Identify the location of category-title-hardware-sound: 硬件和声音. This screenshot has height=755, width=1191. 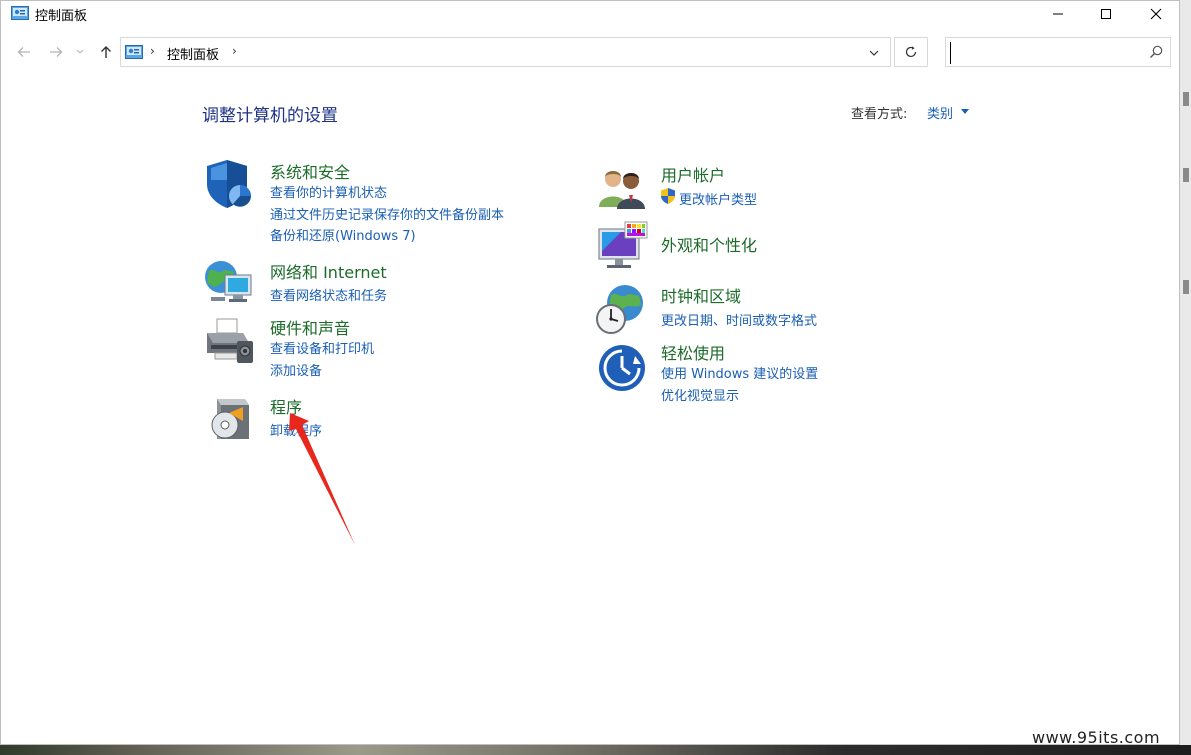
(310, 327).